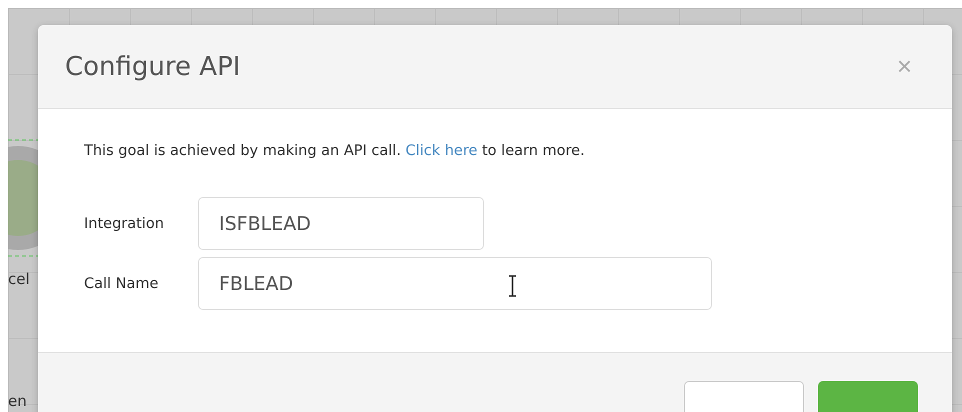 The height and width of the screenshot is (412, 962). What do you see at coordinates (442, 151) in the screenshot?
I see `learn-more-link: Click here` at bounding box center [442, 151].